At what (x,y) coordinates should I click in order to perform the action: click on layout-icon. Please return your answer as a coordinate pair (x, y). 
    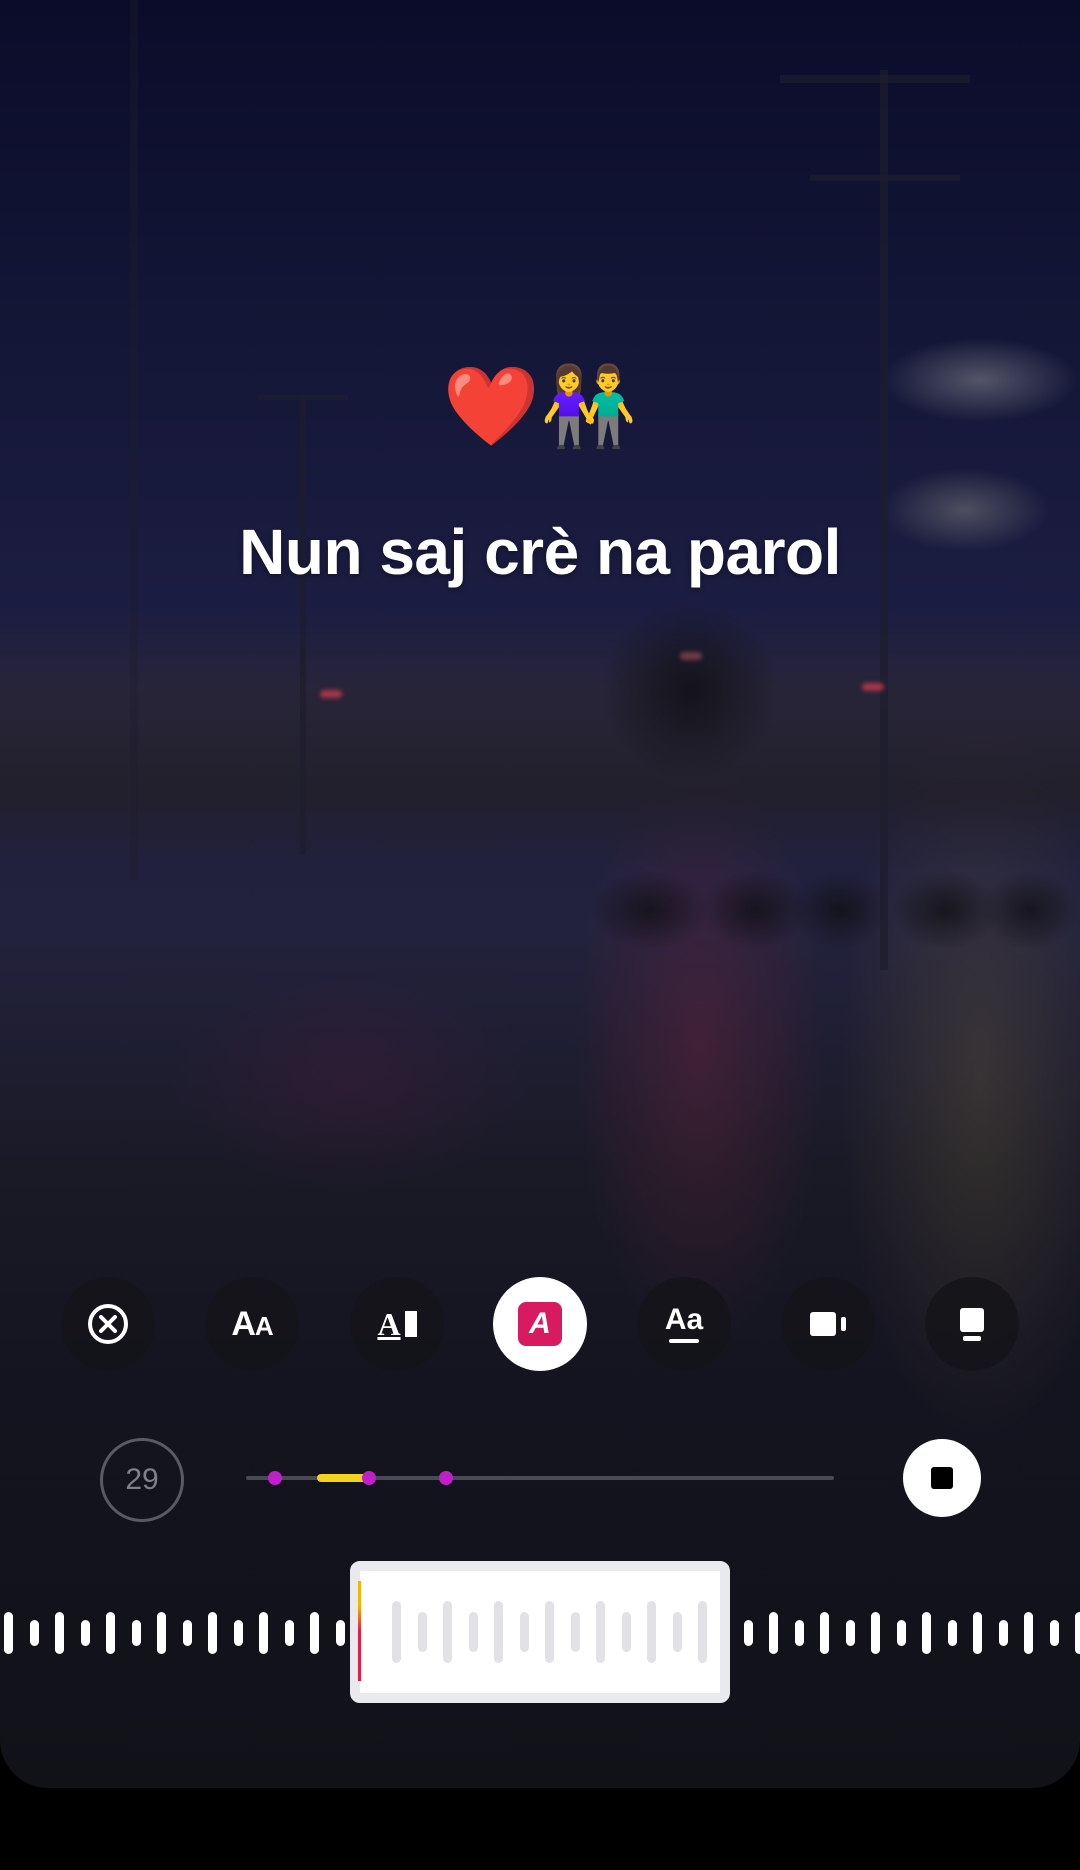
    Looking at the image, I should click on (972, 1324).